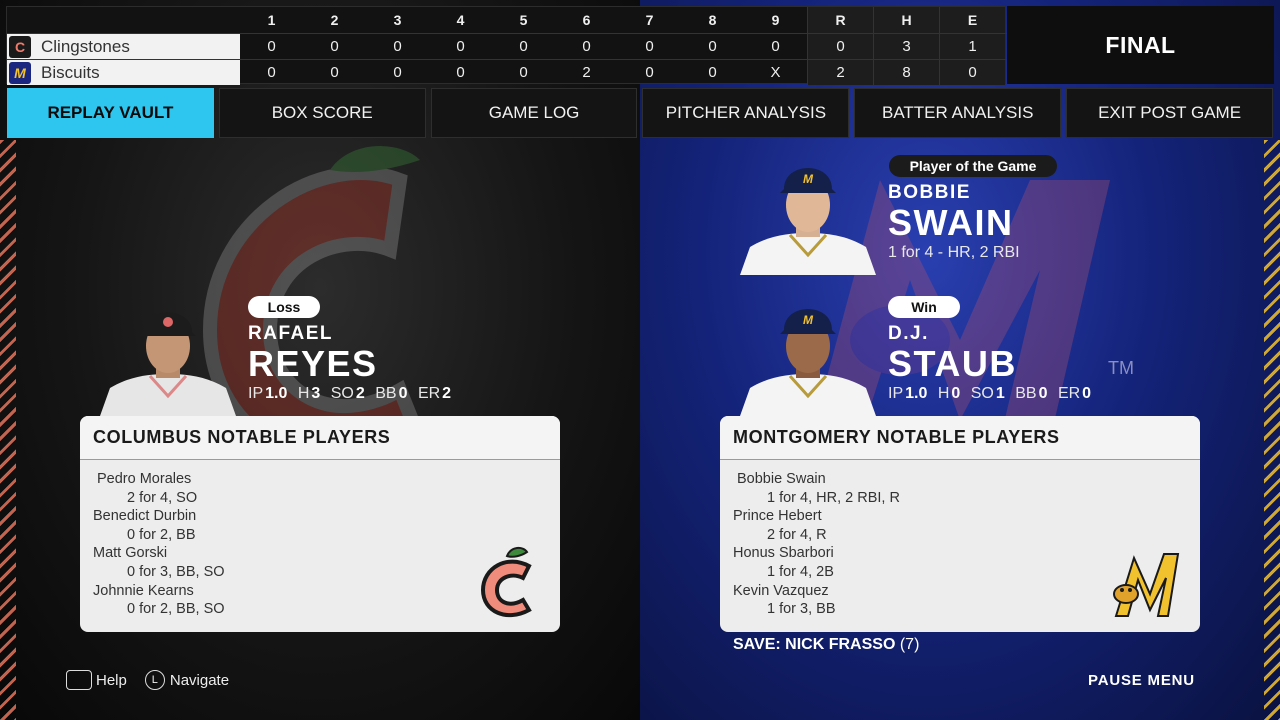 This screenshot has height=720, width=1280. Describe the element at coordinates (972, 72) in the screenshot. I see `errors-total: 0` at that location.